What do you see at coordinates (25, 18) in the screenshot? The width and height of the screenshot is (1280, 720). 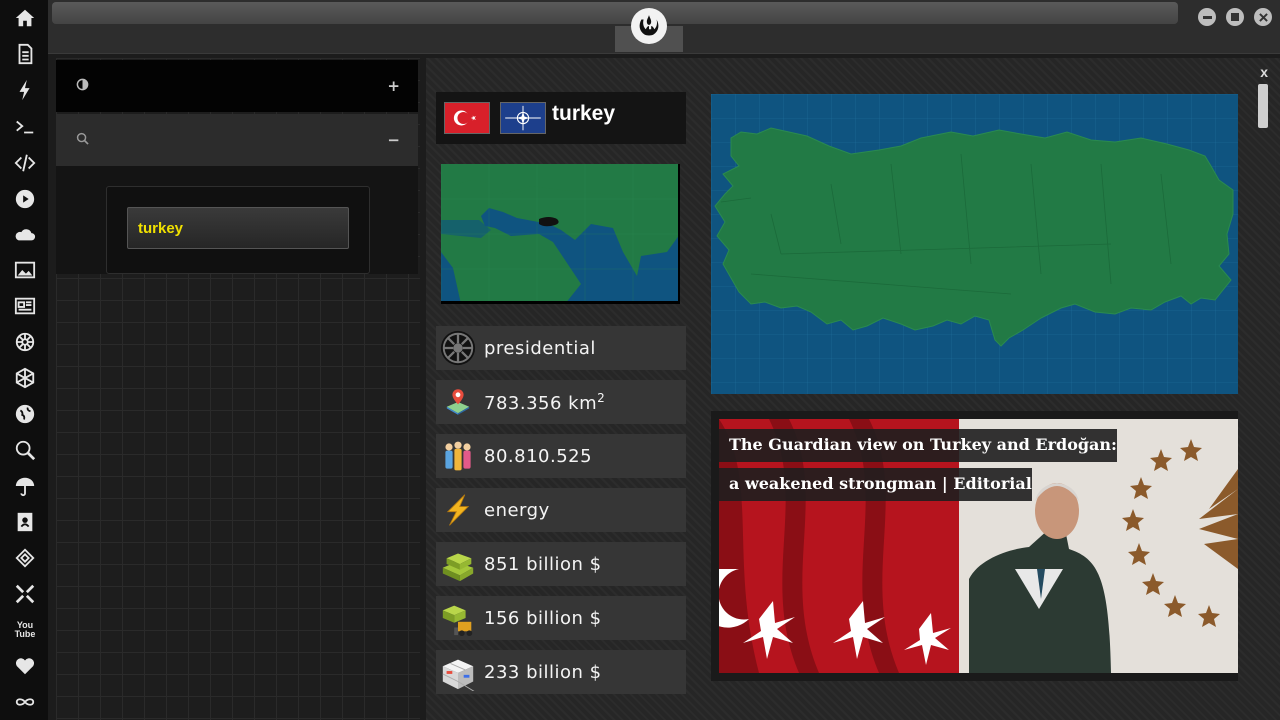 I see `home-icon` at bounding box center [25, 18].